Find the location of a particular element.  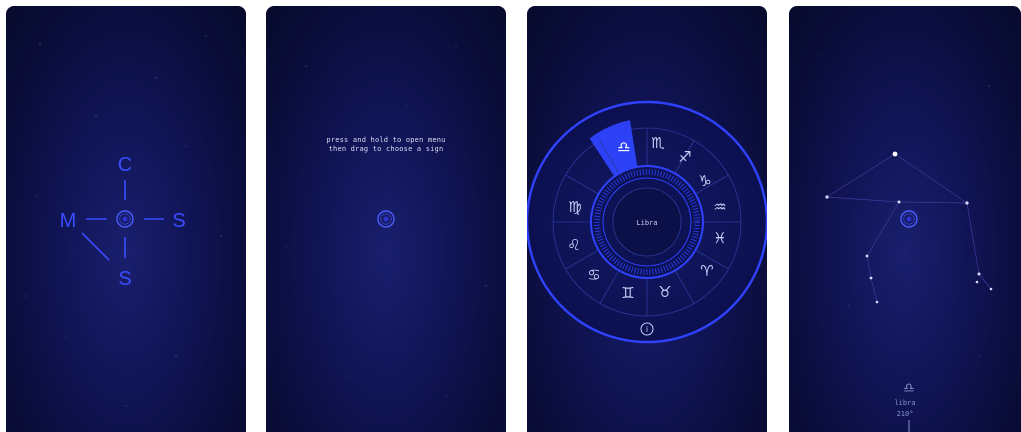

compass-letter-top: C is located at coordinates (125, 165).